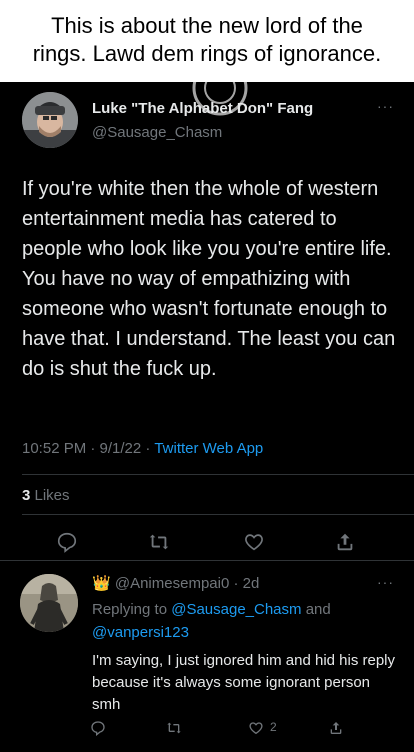 The height and width of the screenshot is (752, 414). What do you see at coordinates (101, 583) in the screenshot?
I see `crown-badge-icon: 👑` at bounding box center [101, 583].